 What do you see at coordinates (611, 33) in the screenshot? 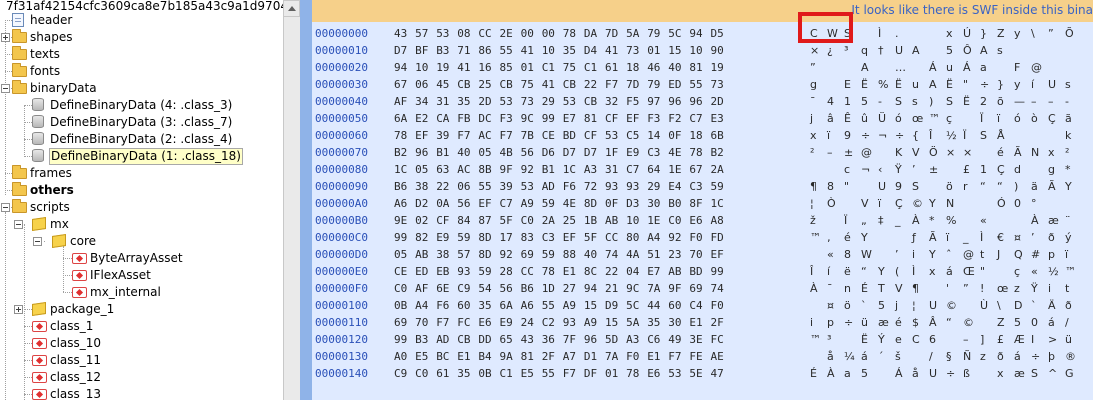
I see `hex-byte: 7D` at bounding box center [611, 33].